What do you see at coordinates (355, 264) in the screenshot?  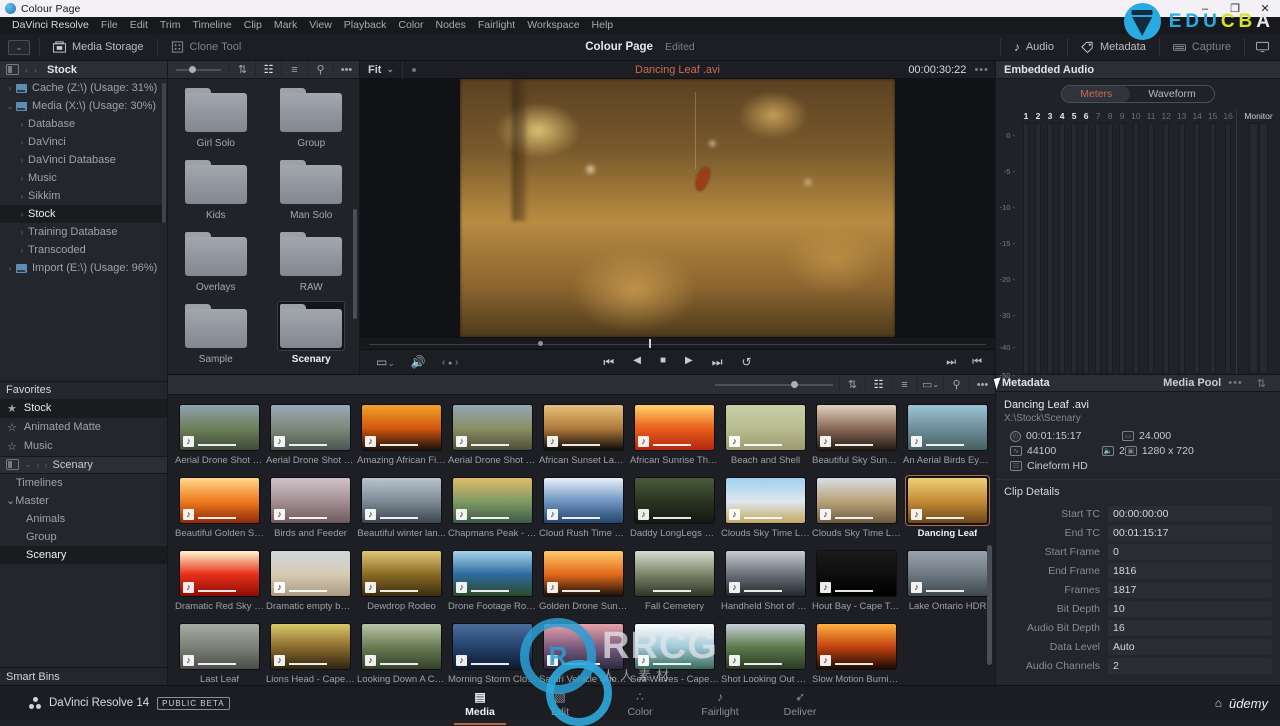 I see `folder-scrollbar` at bounding box center [355, 264].